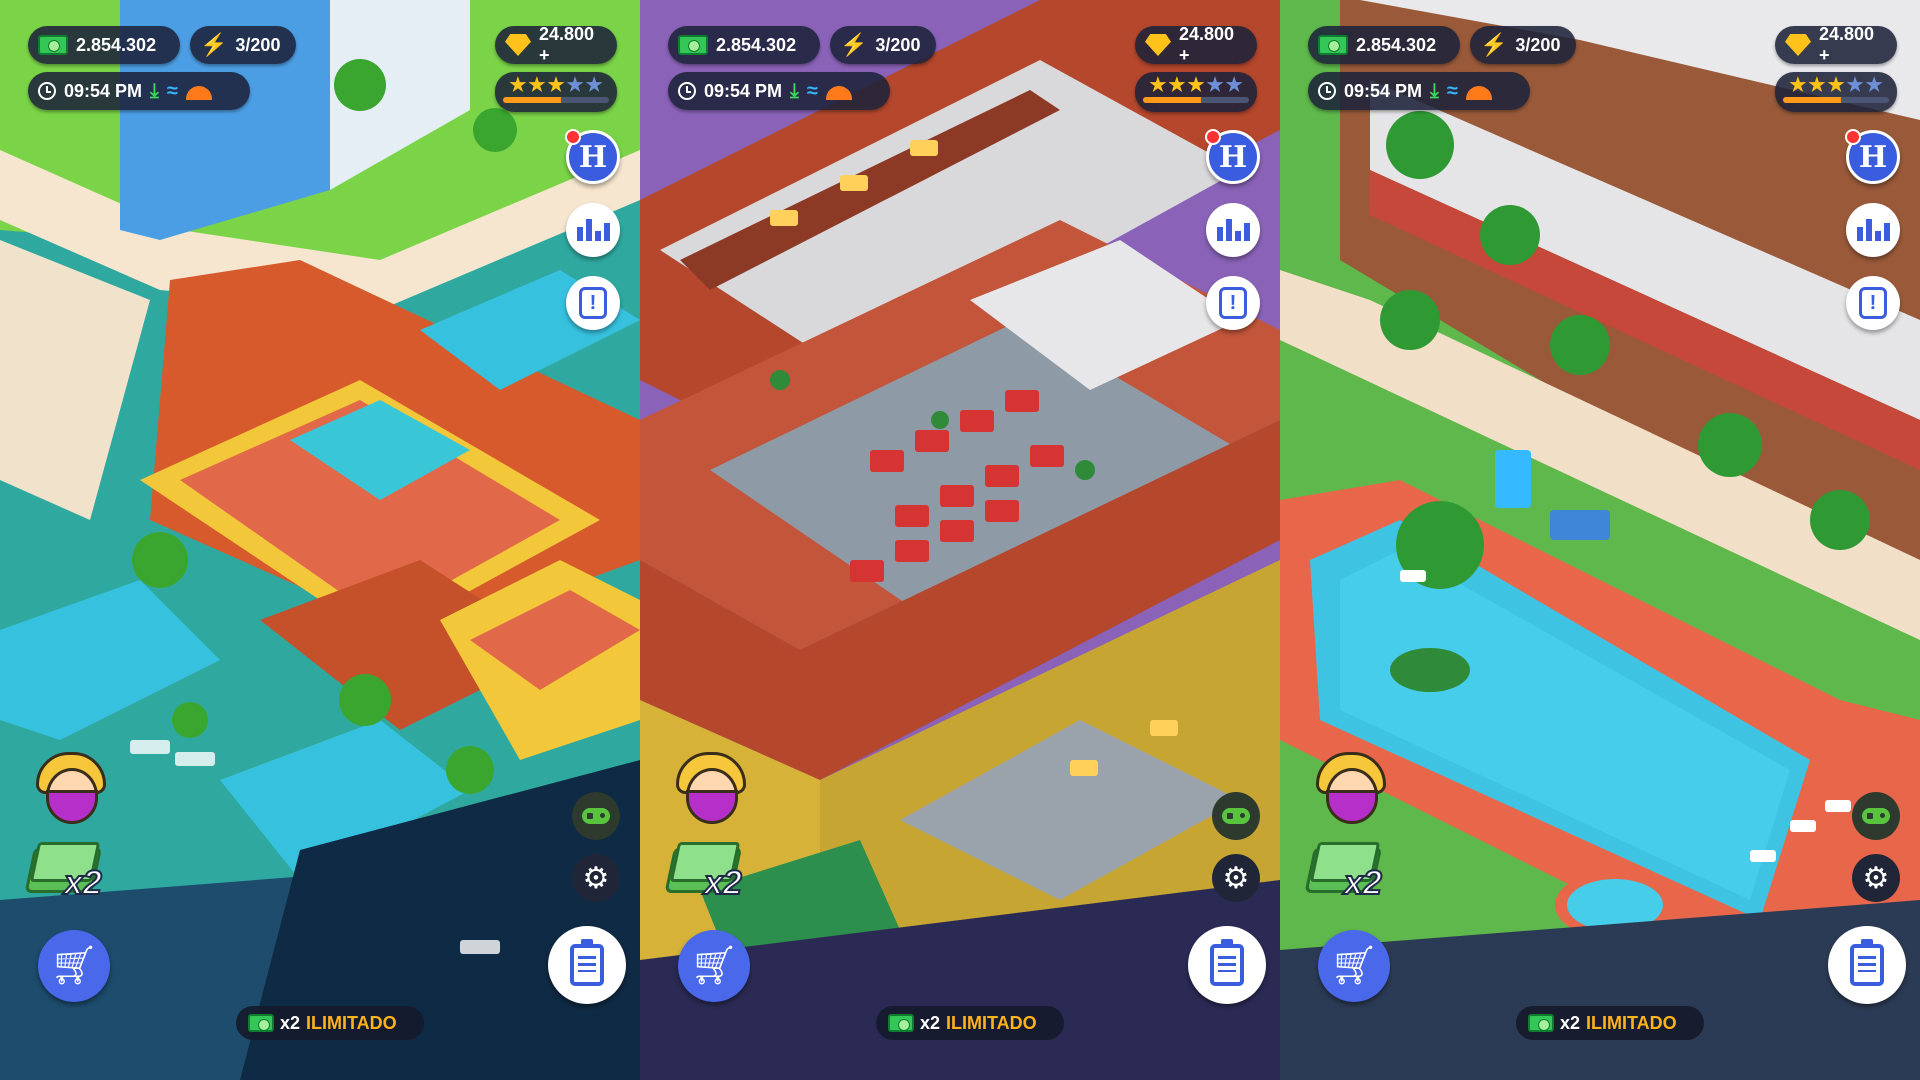  I want to click on gem-value: 24.800 +, so click(1207, 44).